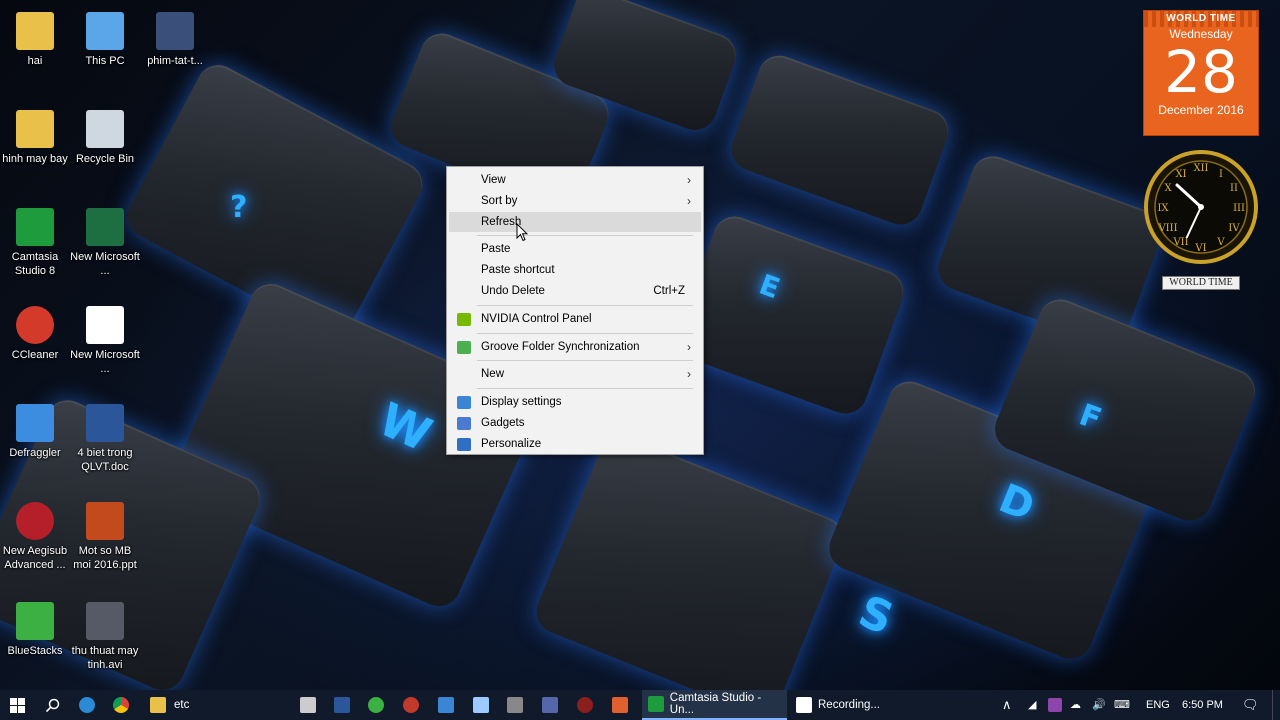 This screenshot has height=720, width=1280. What do you see at coordinates (35, 325) in the screenshot?
I see `ccleaner-icon` at bounding box center [35, 325].